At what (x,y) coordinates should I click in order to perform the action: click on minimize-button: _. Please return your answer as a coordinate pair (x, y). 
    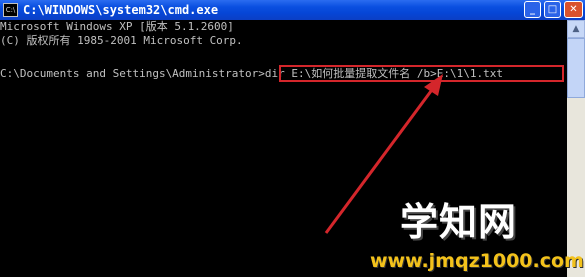
    Looking at the image, I should click on (532, 9).